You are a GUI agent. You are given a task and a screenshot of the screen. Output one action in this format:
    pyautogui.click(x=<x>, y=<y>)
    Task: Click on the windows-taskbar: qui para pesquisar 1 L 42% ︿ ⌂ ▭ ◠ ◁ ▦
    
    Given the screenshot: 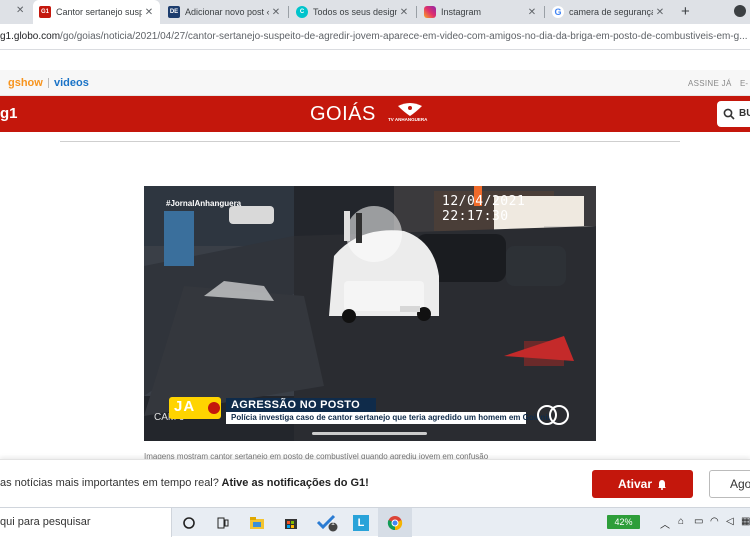 What is the action you would take?
    pyautogui.click(x=375, y=522)
    